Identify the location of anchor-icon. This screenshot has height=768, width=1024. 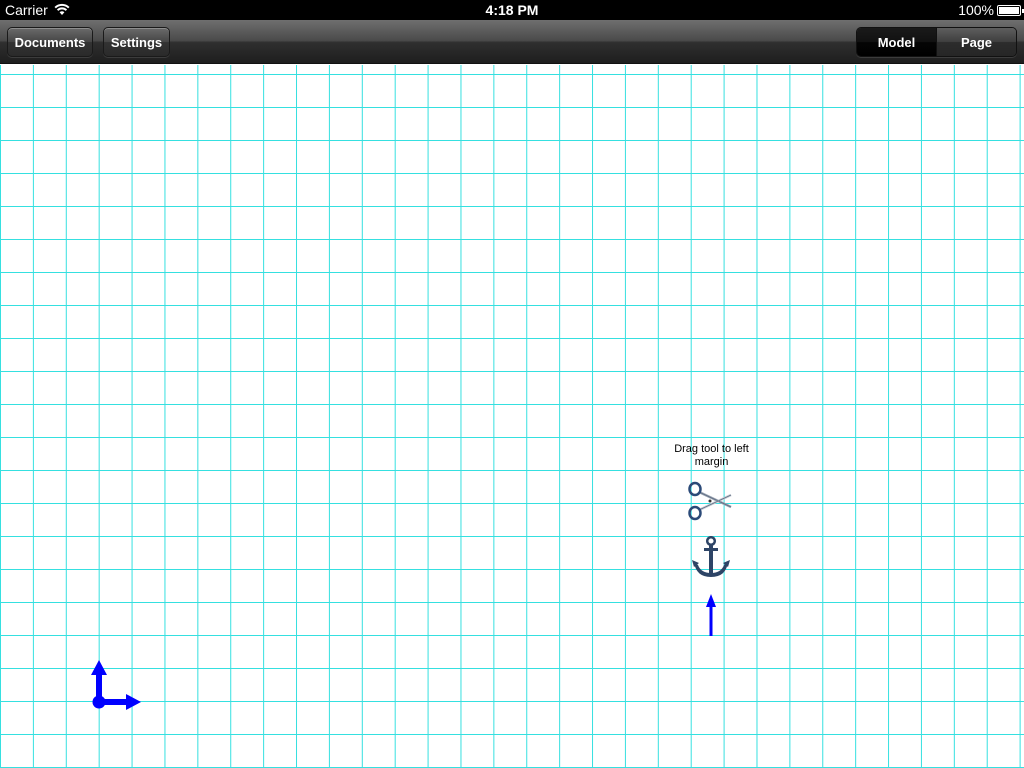
(711, 558).